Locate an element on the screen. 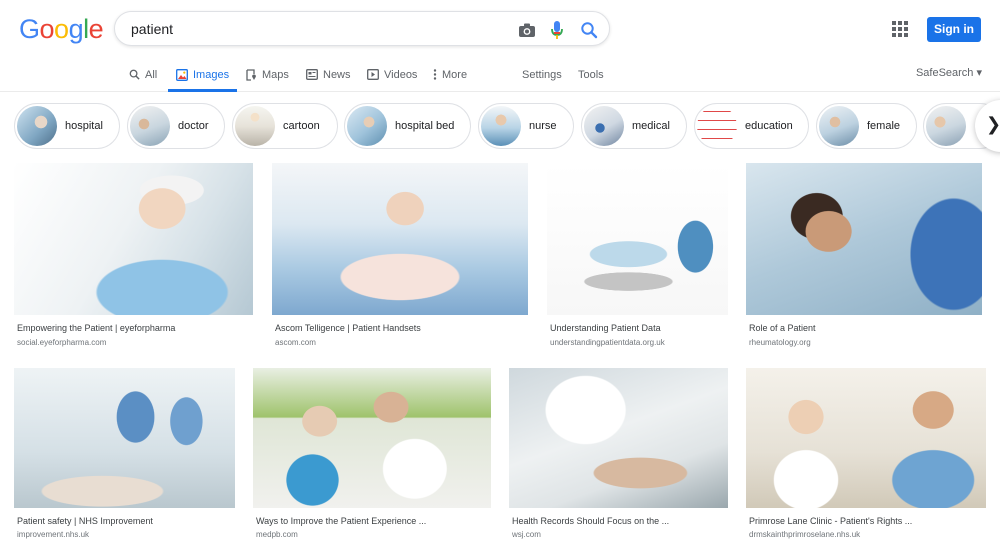 Image resolution: width=1000 pixels, height=547 pixels. result-domain: rheumatology.org is located at coordinates (780, 342).